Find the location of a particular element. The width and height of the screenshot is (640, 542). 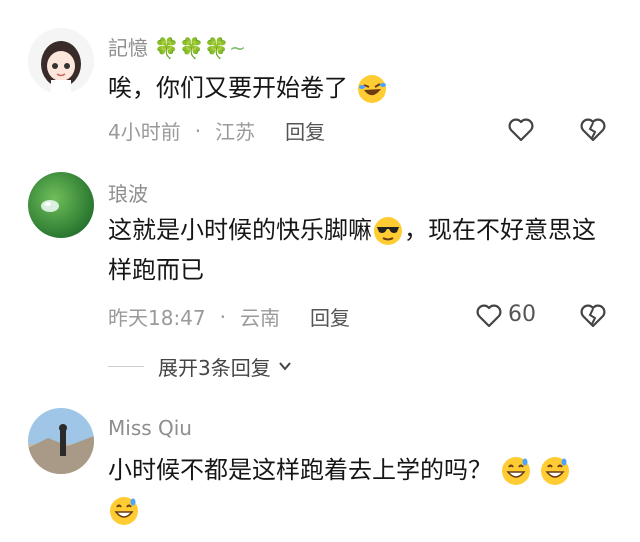

comment-text: 唉，你们又要开始卷了 is located at coordinates (358, 88).